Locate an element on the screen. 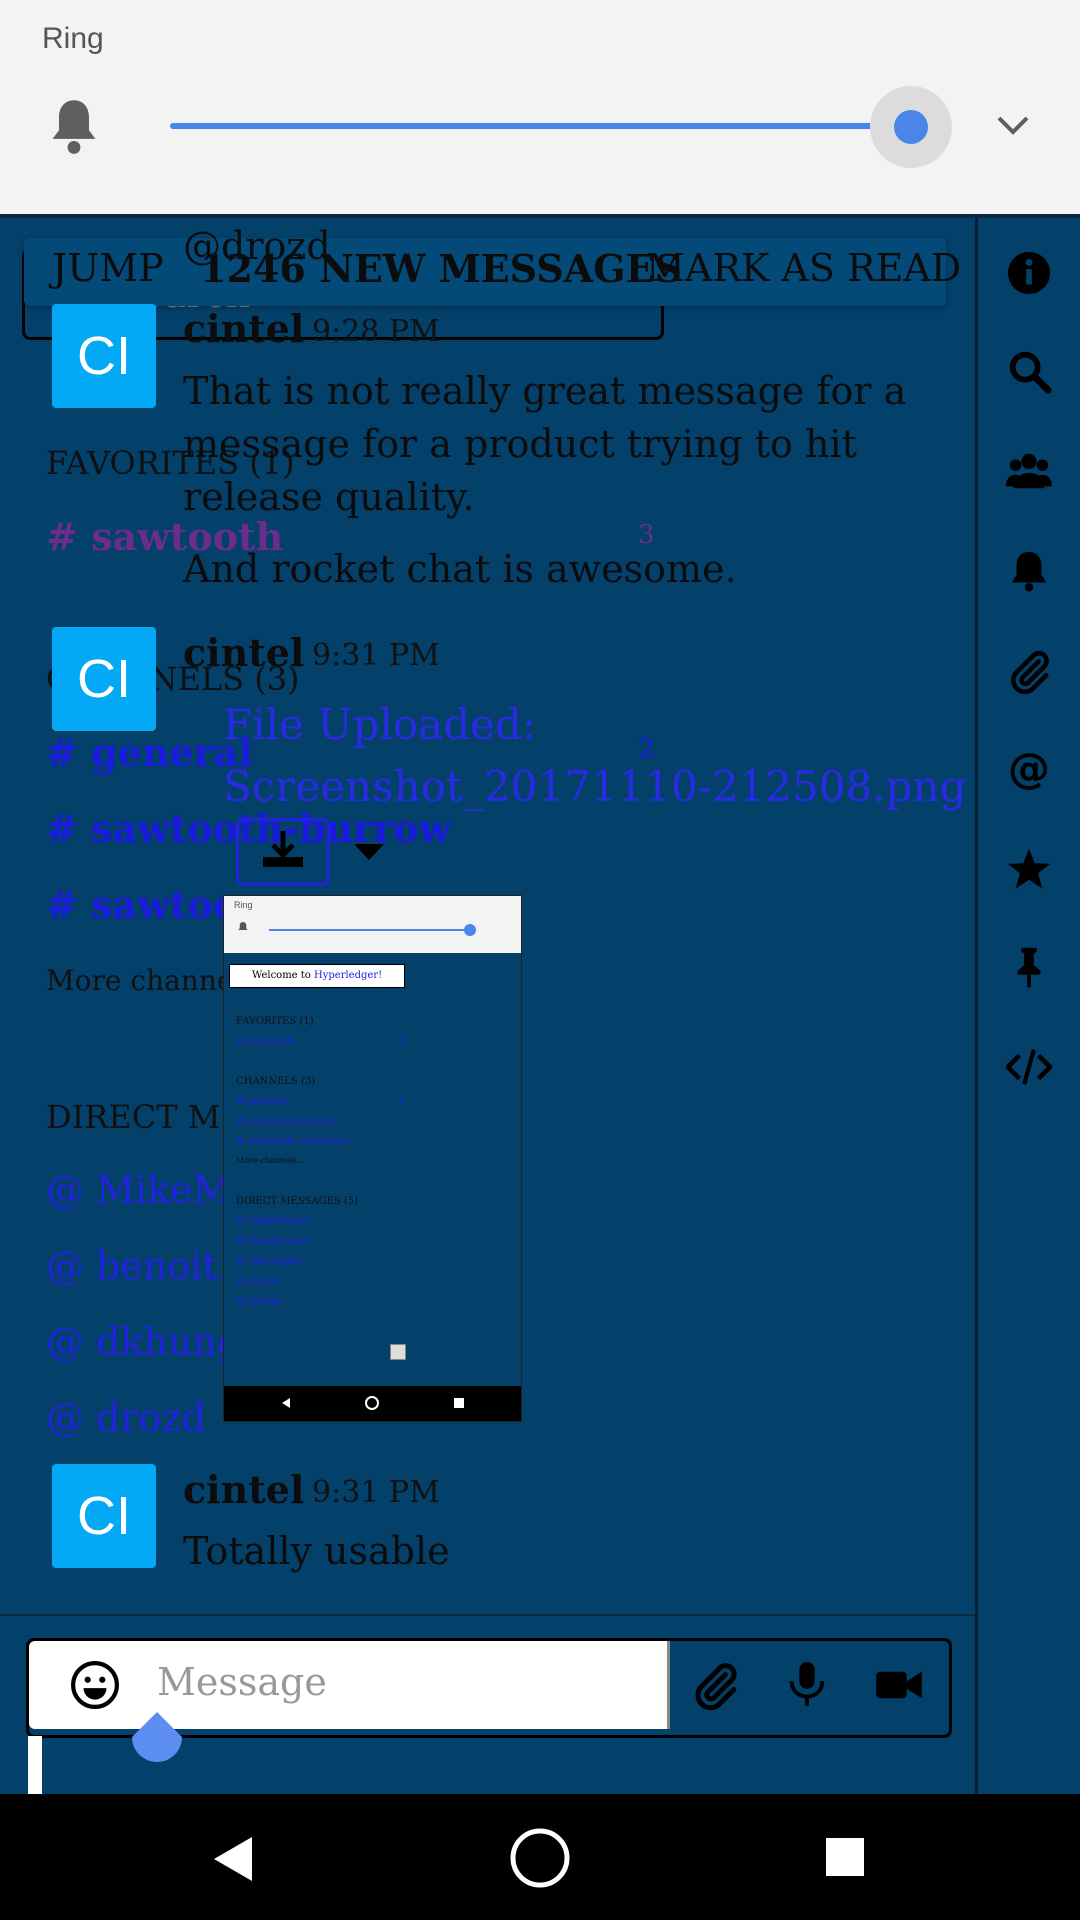  home-icon is located at coordinates (540, 1858).